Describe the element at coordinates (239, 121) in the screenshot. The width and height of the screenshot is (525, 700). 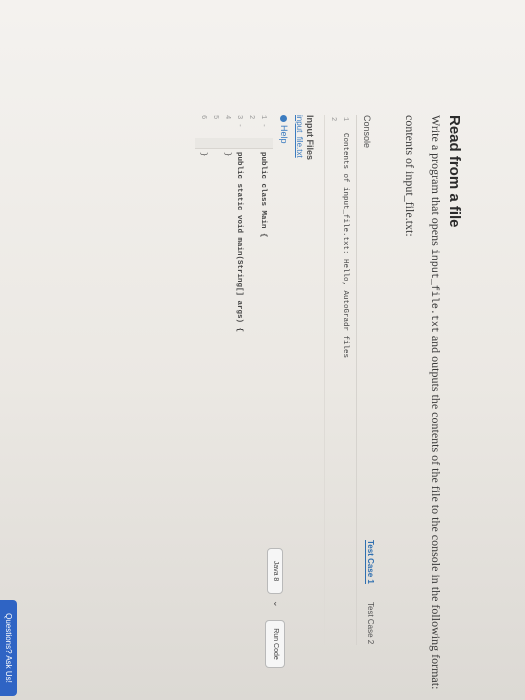
I see `editor-line-number: 3 -` at that location.